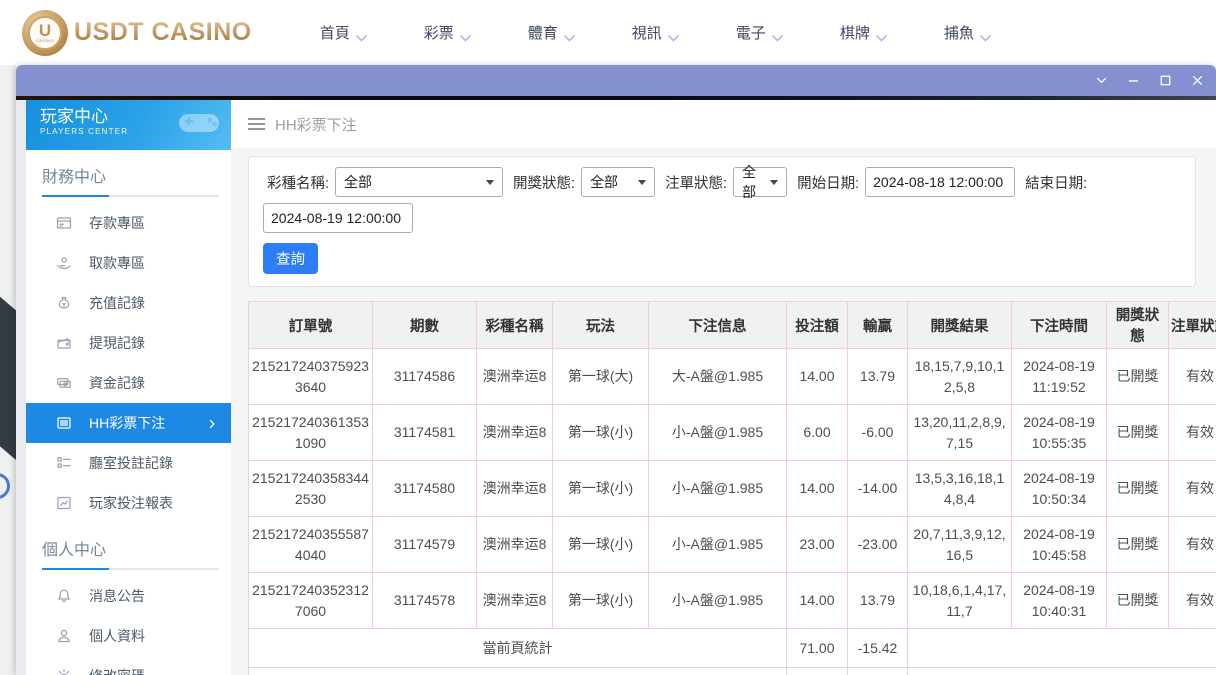 The width and height of the screenshot is (1216, 675). I want to click on sidebar-item: 個人資料, so click(128, 636).